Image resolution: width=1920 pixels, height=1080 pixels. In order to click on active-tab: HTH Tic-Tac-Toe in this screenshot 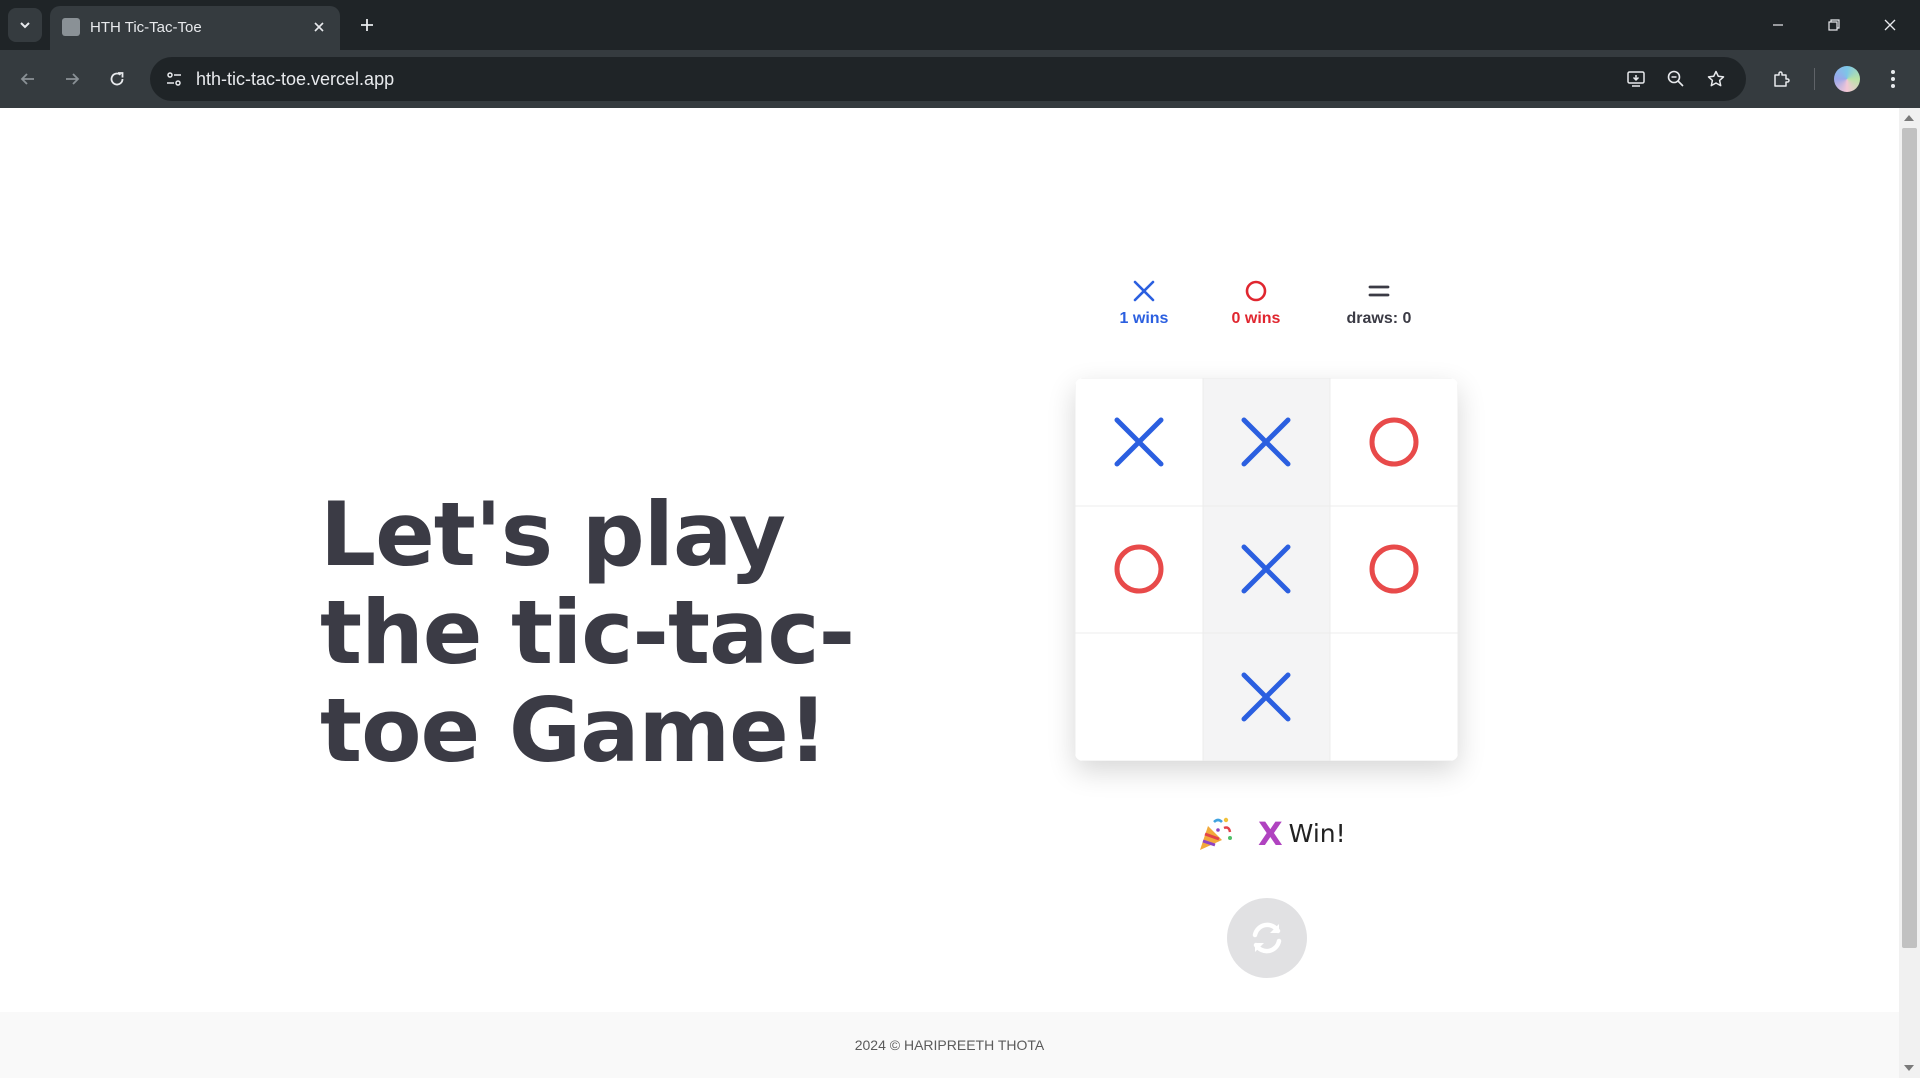, I will do `click(195, 28)`.